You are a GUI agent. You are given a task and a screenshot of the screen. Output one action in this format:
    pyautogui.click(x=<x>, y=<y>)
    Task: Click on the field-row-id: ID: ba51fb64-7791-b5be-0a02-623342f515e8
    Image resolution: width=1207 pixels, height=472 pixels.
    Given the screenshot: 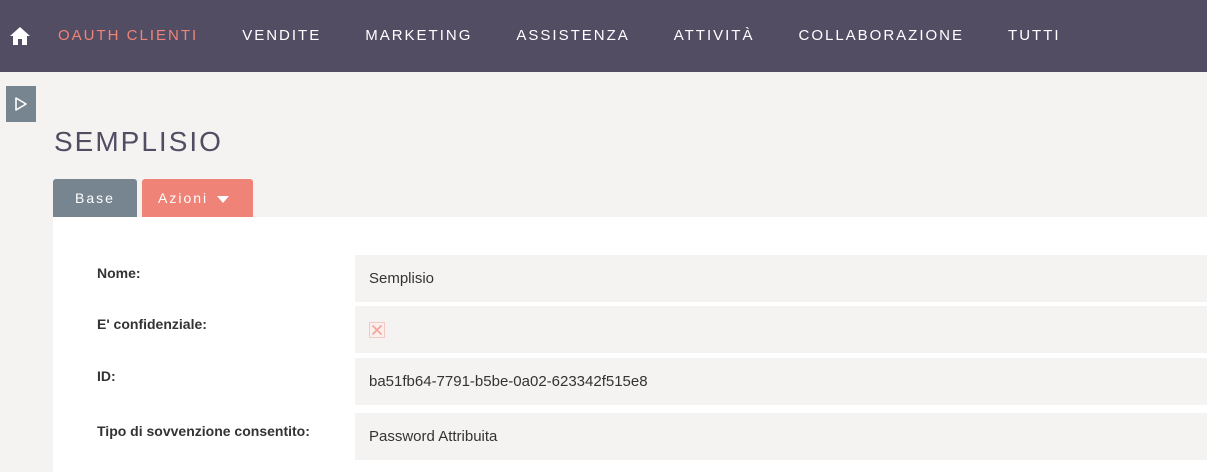 What is the action you would take?
    pyautogui.click(x=630, y=381)
    